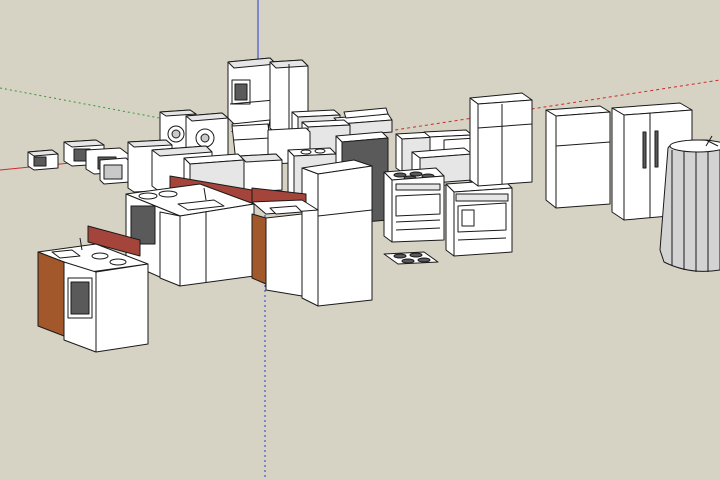 The width and height of the screenshot is (720, 480). Describe the element at coordinates (43, 160) in the screenshot. I see `microwave-small` at that location.